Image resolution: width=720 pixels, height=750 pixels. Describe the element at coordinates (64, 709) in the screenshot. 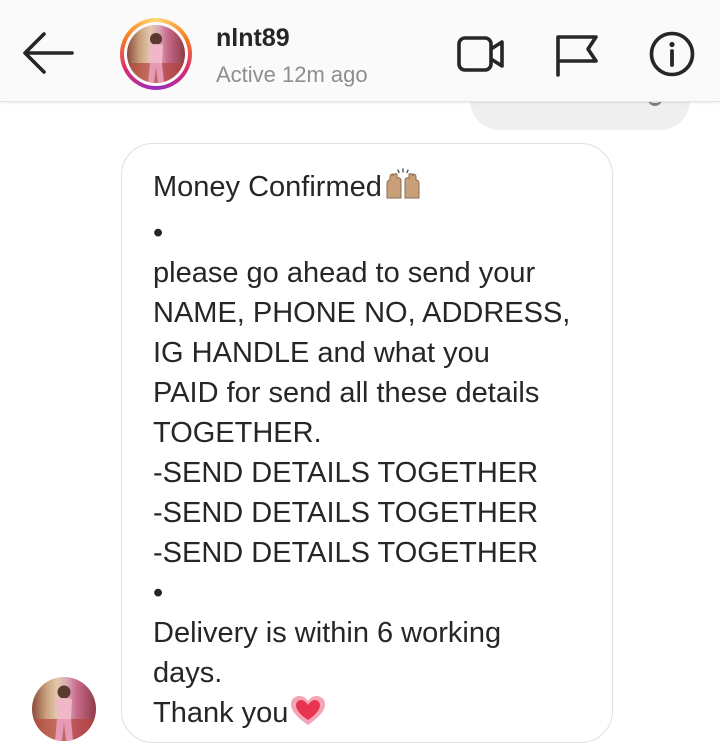

I see `sender-avatar` at that location.